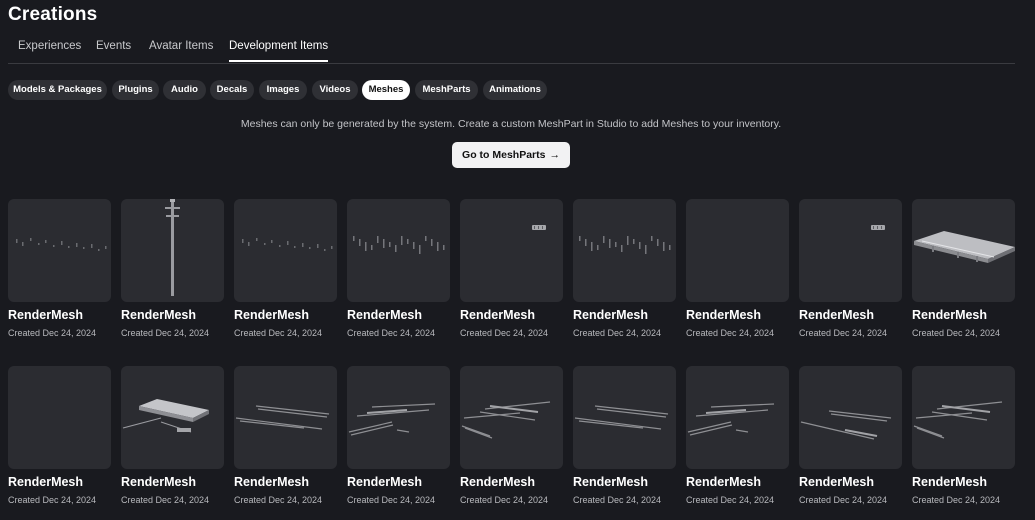 This screenshot has width=1035, height=520. What do you see at coordinates (446, 90) in the screenshot?
I see `category-meshparts: MeshParts` at bounding box center [446, 90].